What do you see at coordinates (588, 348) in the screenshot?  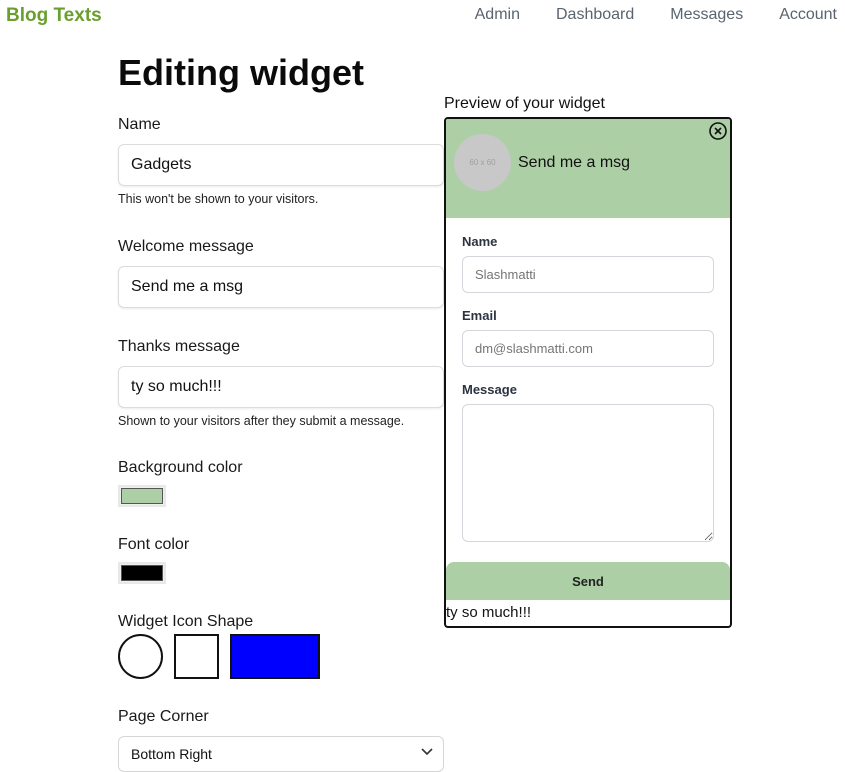 I see `widget-email-input` at bounding box center [588, 348].